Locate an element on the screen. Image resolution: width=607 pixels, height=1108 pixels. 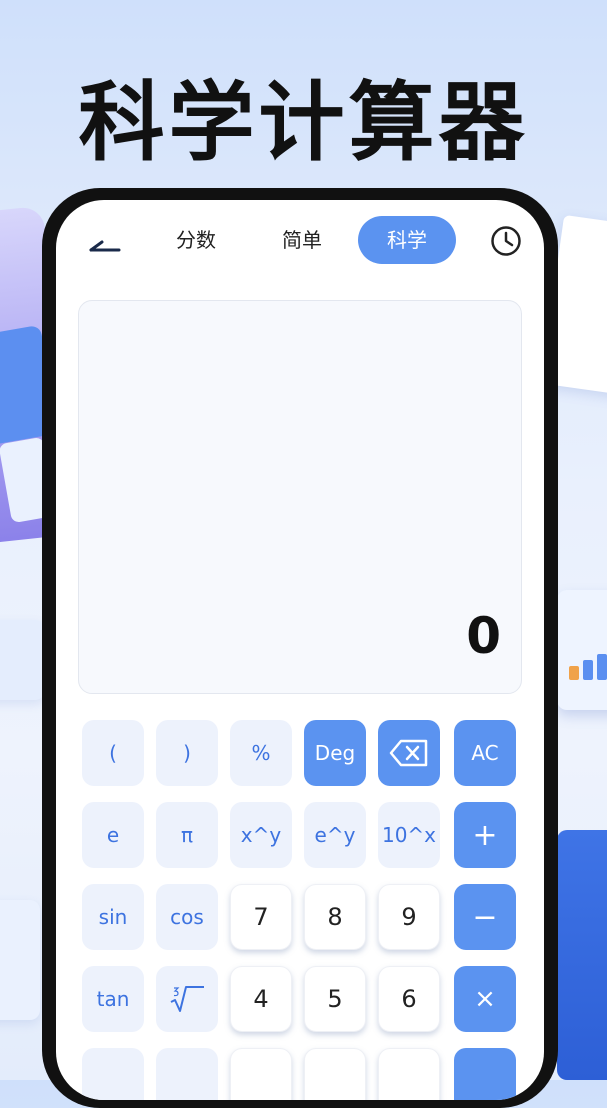
key-ten-pow-x: 10^x is located at coordinates (409, 835).